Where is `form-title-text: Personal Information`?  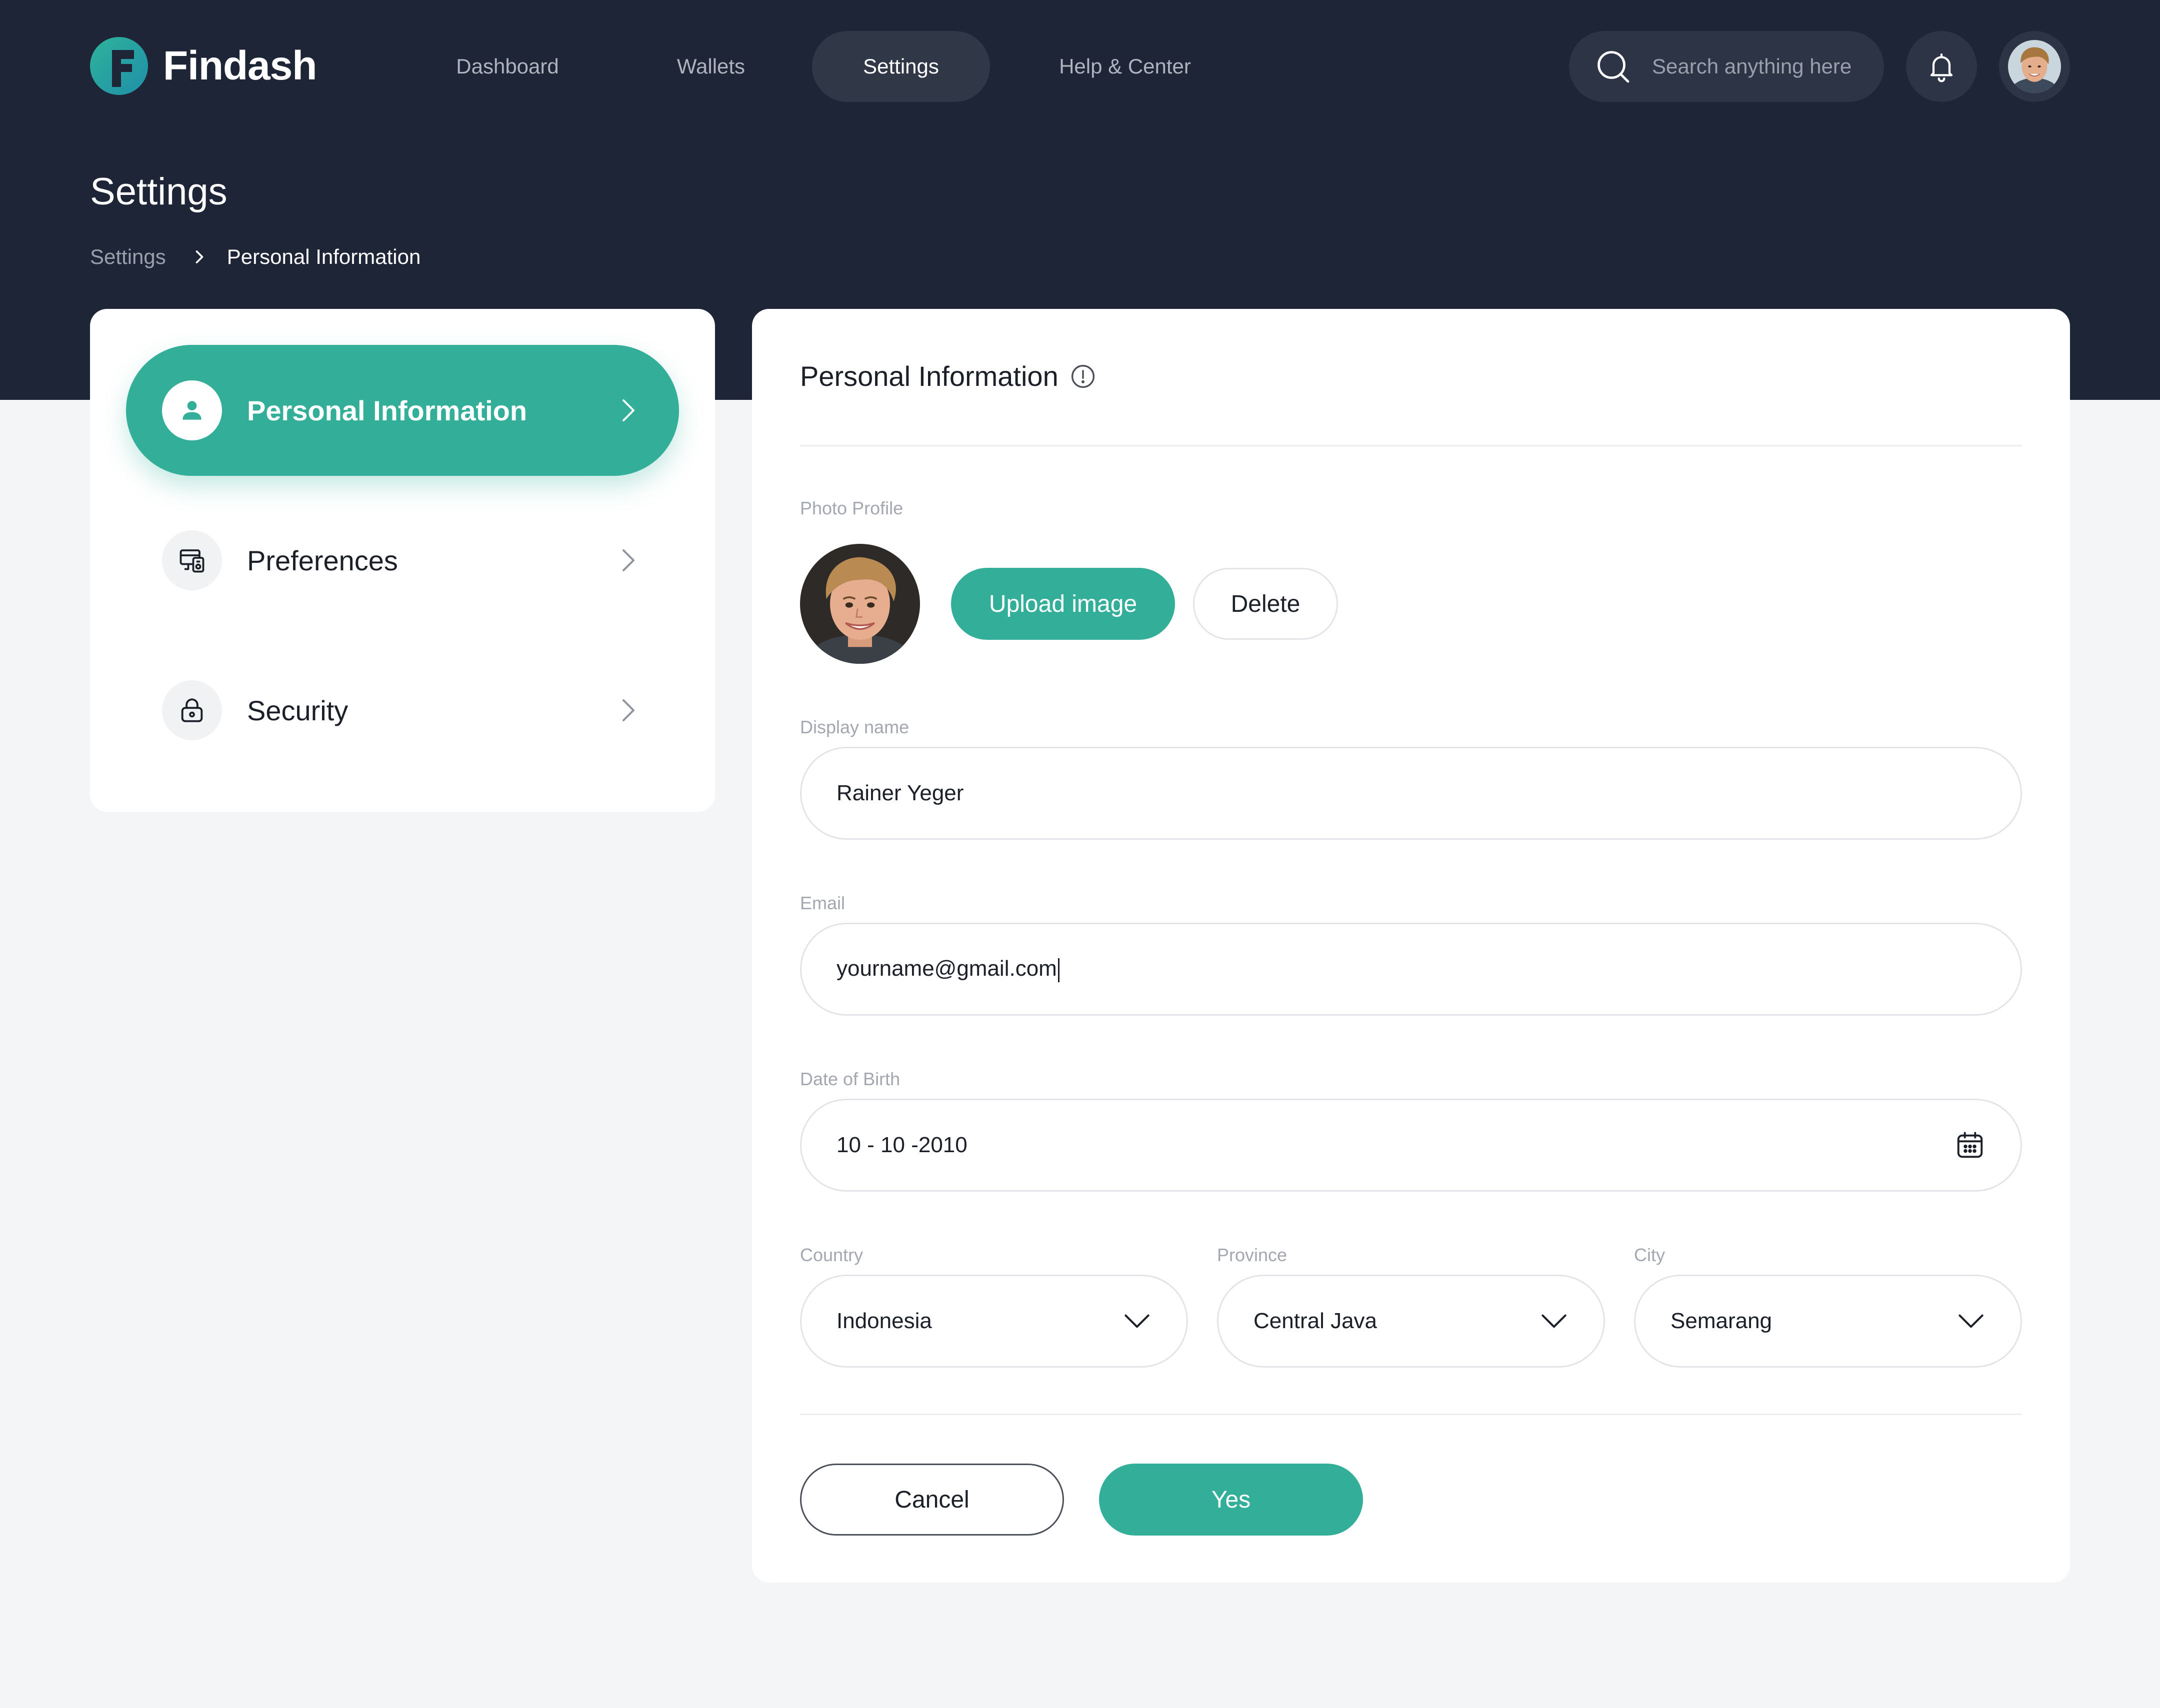
form-title-text: Personal Information is located at coordinates (929, 376).